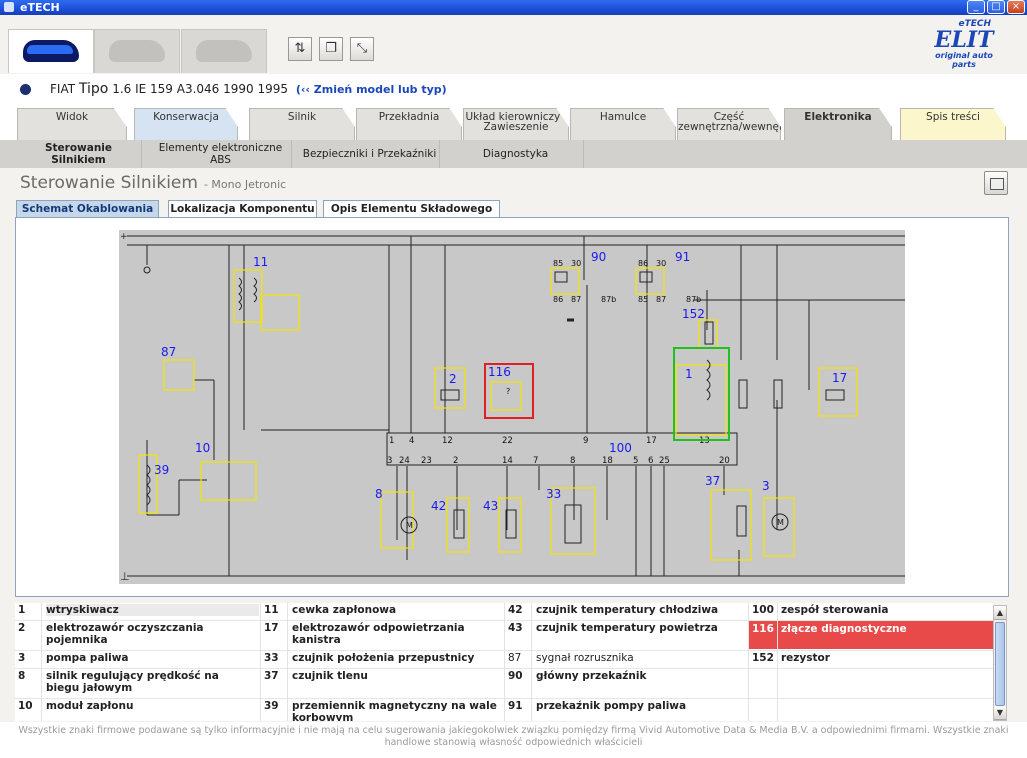  Describe the element at coordinates (383, 658) in the screenshot. I see `legend-item: czujnik położenia przepustnicy` at that location.